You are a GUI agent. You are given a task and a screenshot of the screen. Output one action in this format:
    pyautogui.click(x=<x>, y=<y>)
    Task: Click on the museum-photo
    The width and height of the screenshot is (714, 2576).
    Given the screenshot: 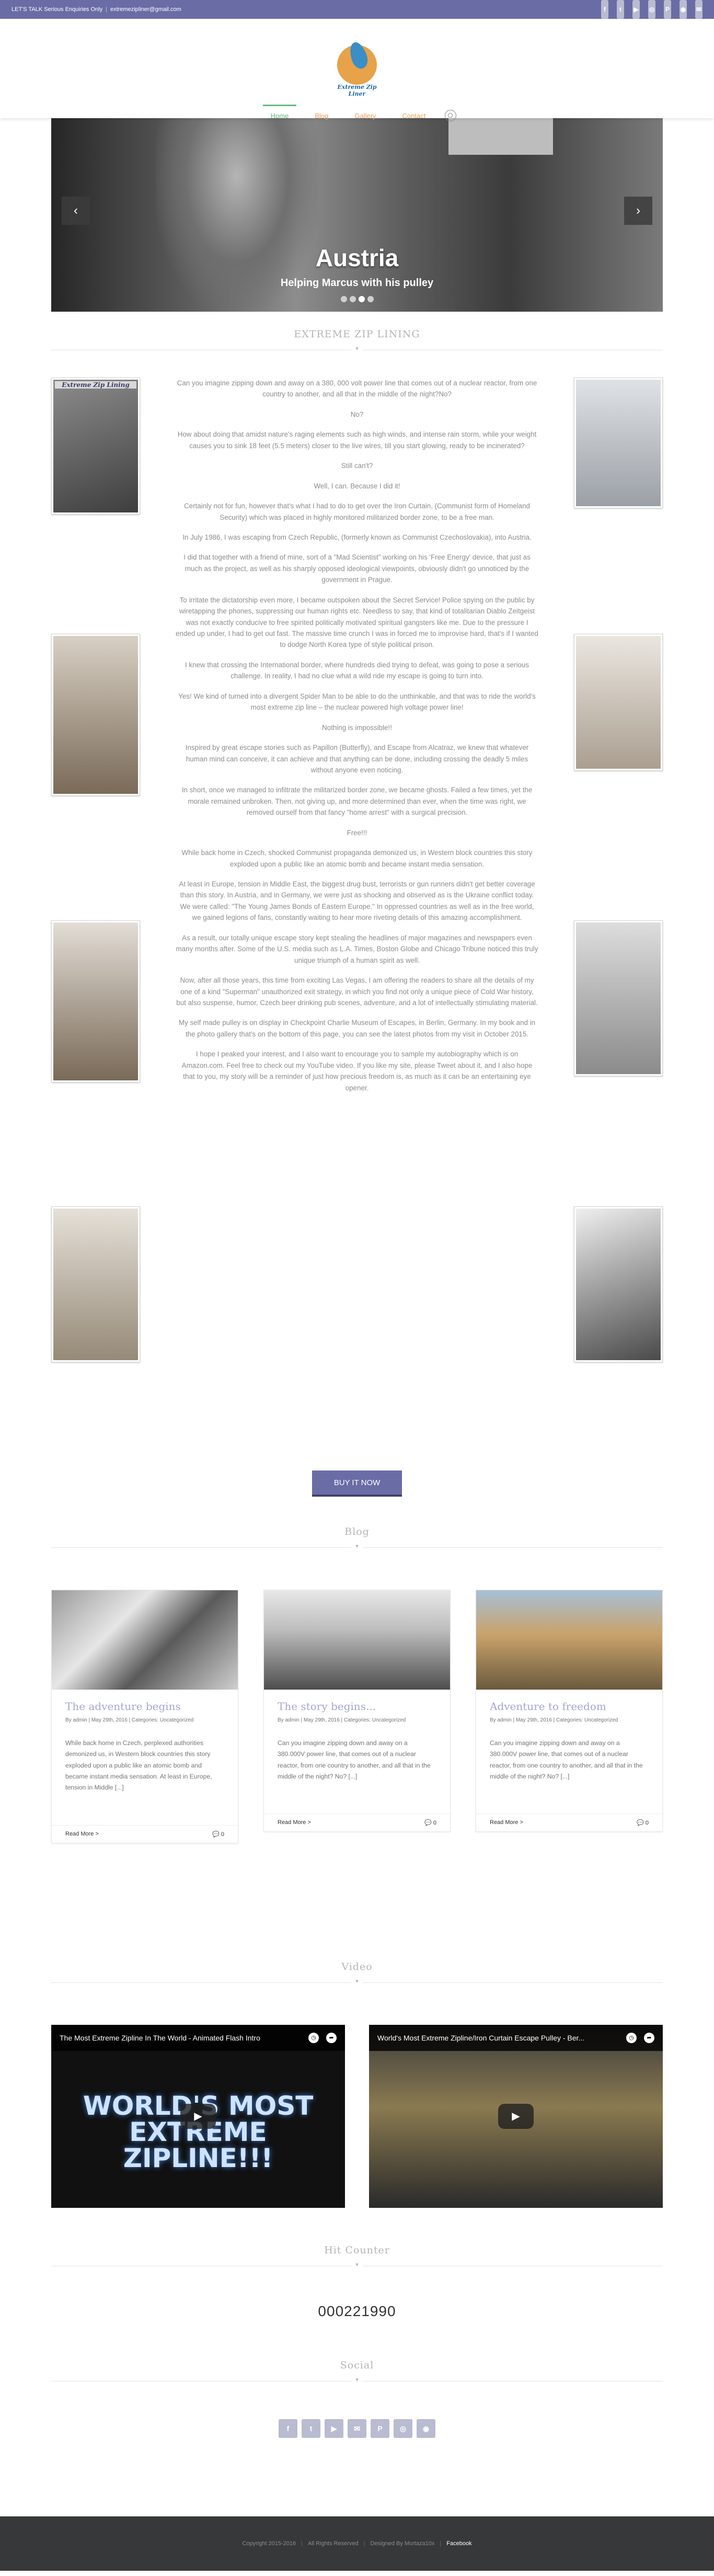 What is the action you would take?
    pyautogui.click(x=618, y=702)
    